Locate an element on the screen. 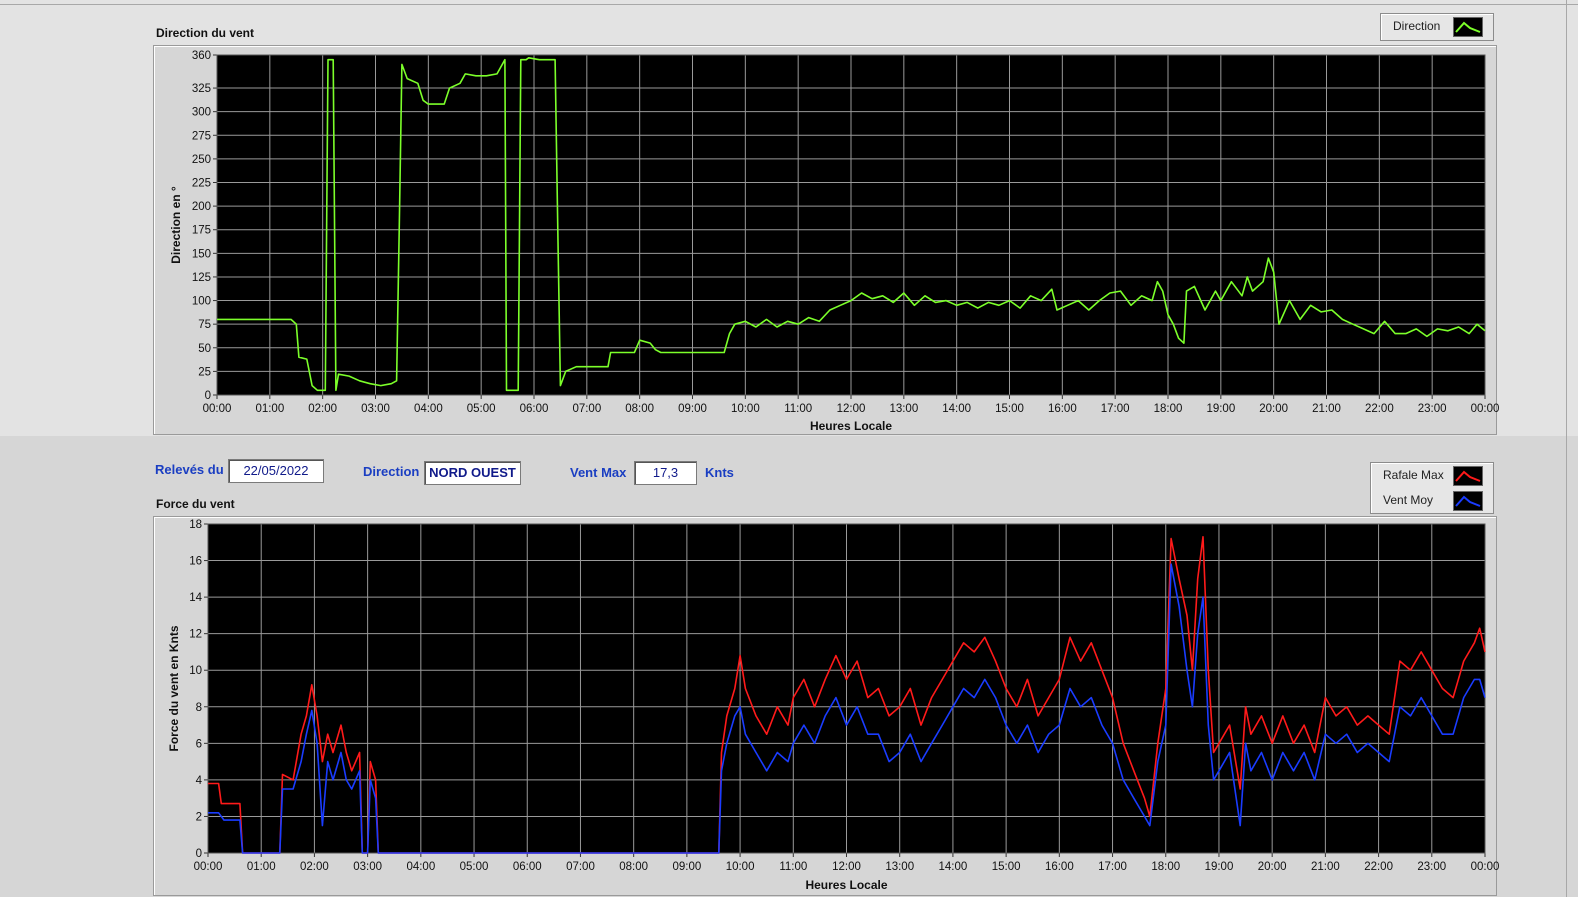 This screenshot has width=1578, height=897. x-tick-label: 07:00 is located at coordinates (580, 867).